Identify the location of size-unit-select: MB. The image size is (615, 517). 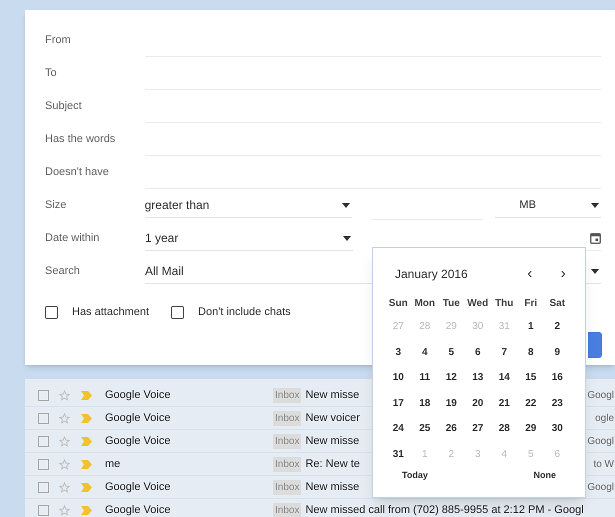
(548, 206).